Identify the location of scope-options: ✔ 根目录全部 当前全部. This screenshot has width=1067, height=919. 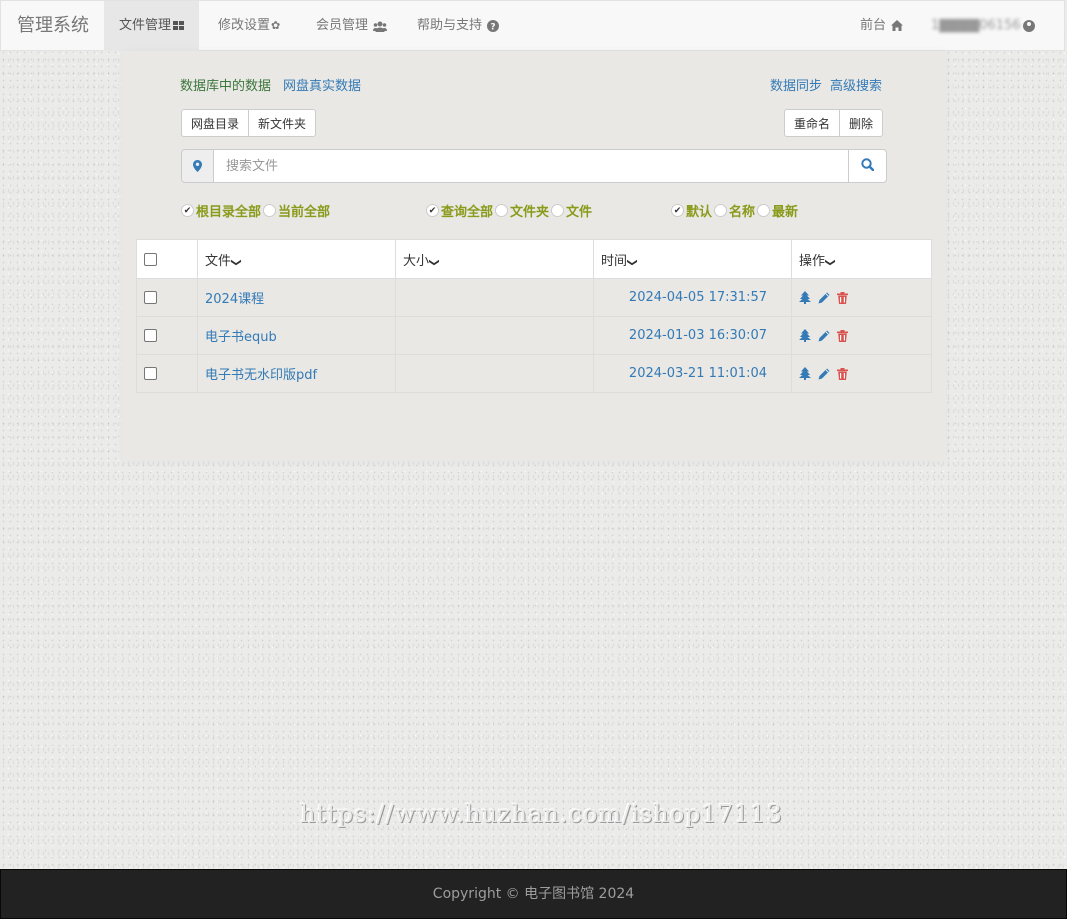
(256, 210).